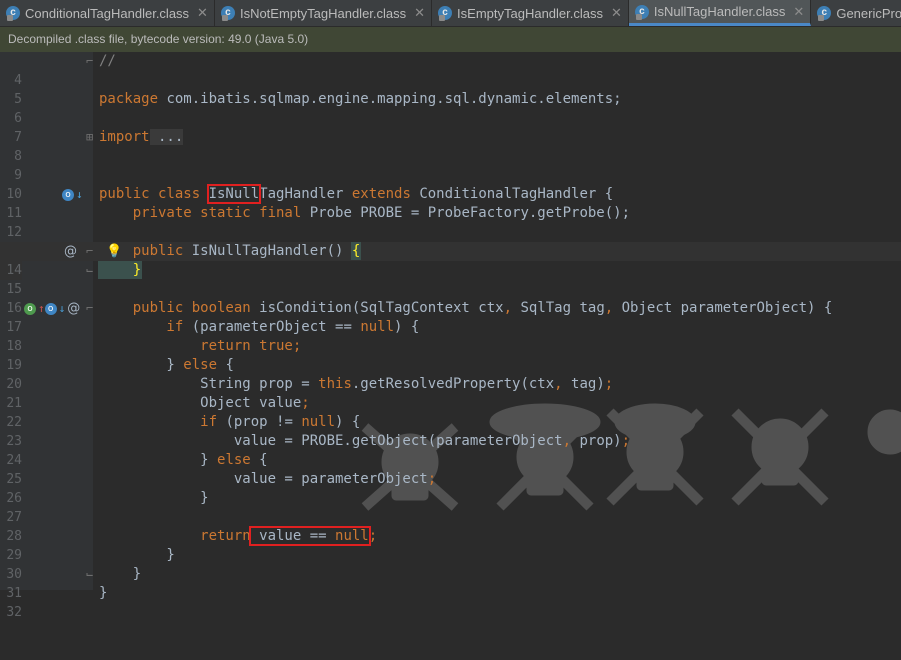  I want to click on line-number: 32, so click(14, 612).